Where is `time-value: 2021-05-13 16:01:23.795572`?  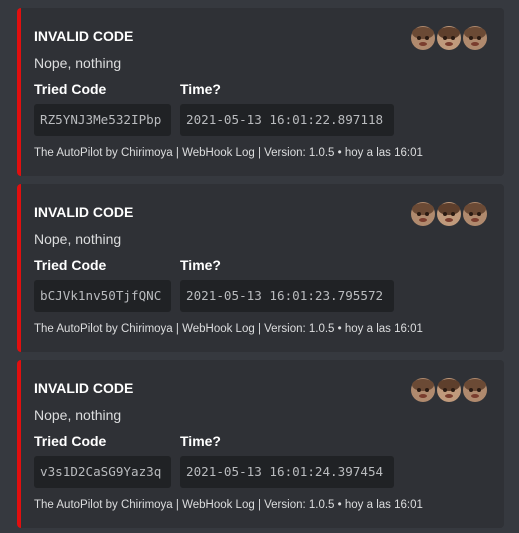 time-value: 2021-05-13 16:01:23.795572 is located at coordinates (287, 296).